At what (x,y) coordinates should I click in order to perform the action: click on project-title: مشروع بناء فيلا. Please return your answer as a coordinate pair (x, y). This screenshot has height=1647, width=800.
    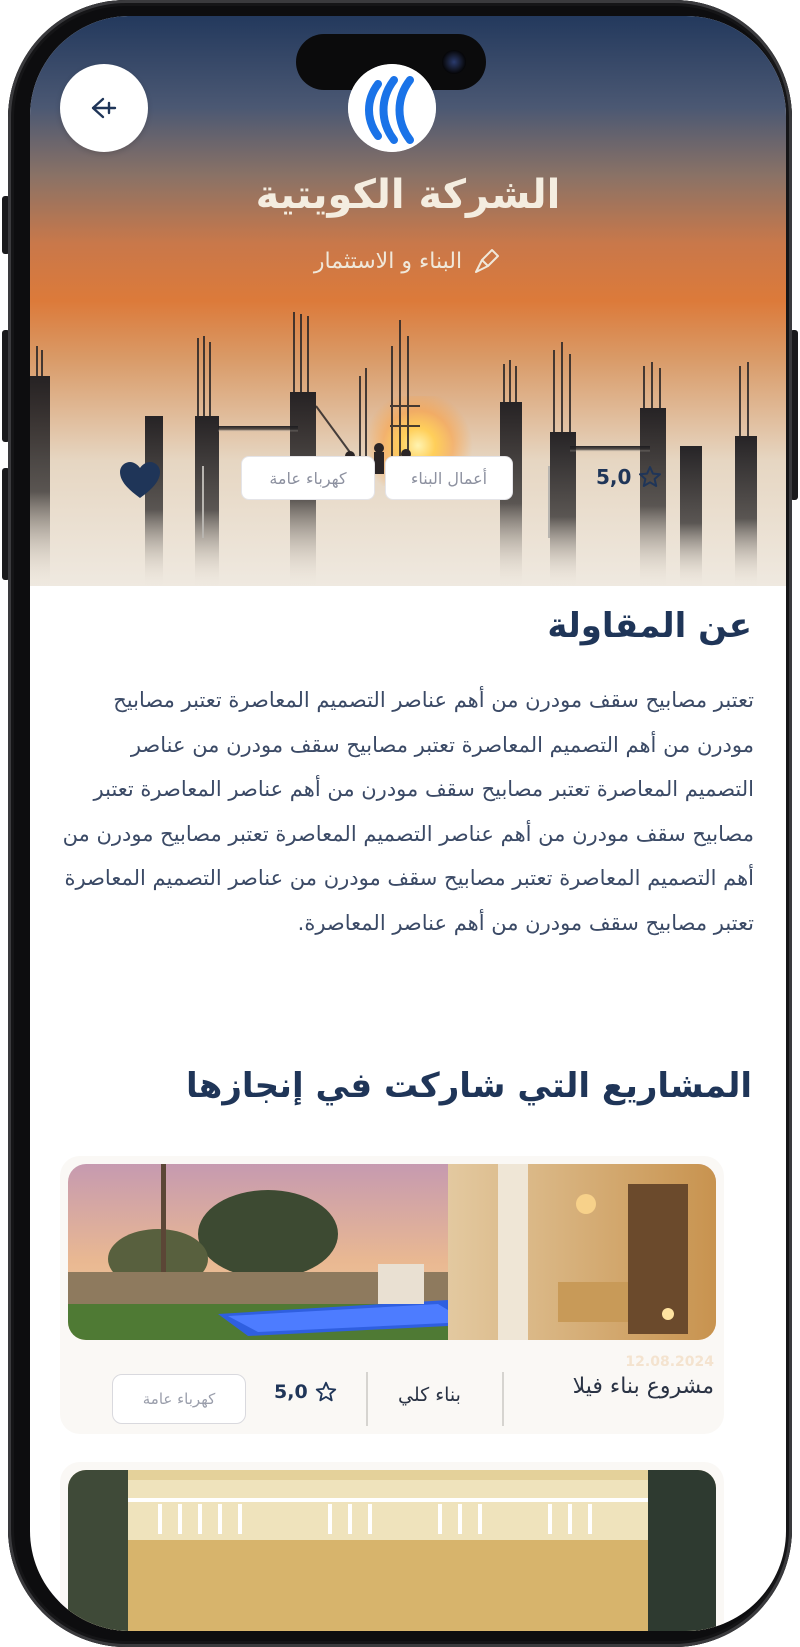
    Looking at the image, I should click on (643, 1386).